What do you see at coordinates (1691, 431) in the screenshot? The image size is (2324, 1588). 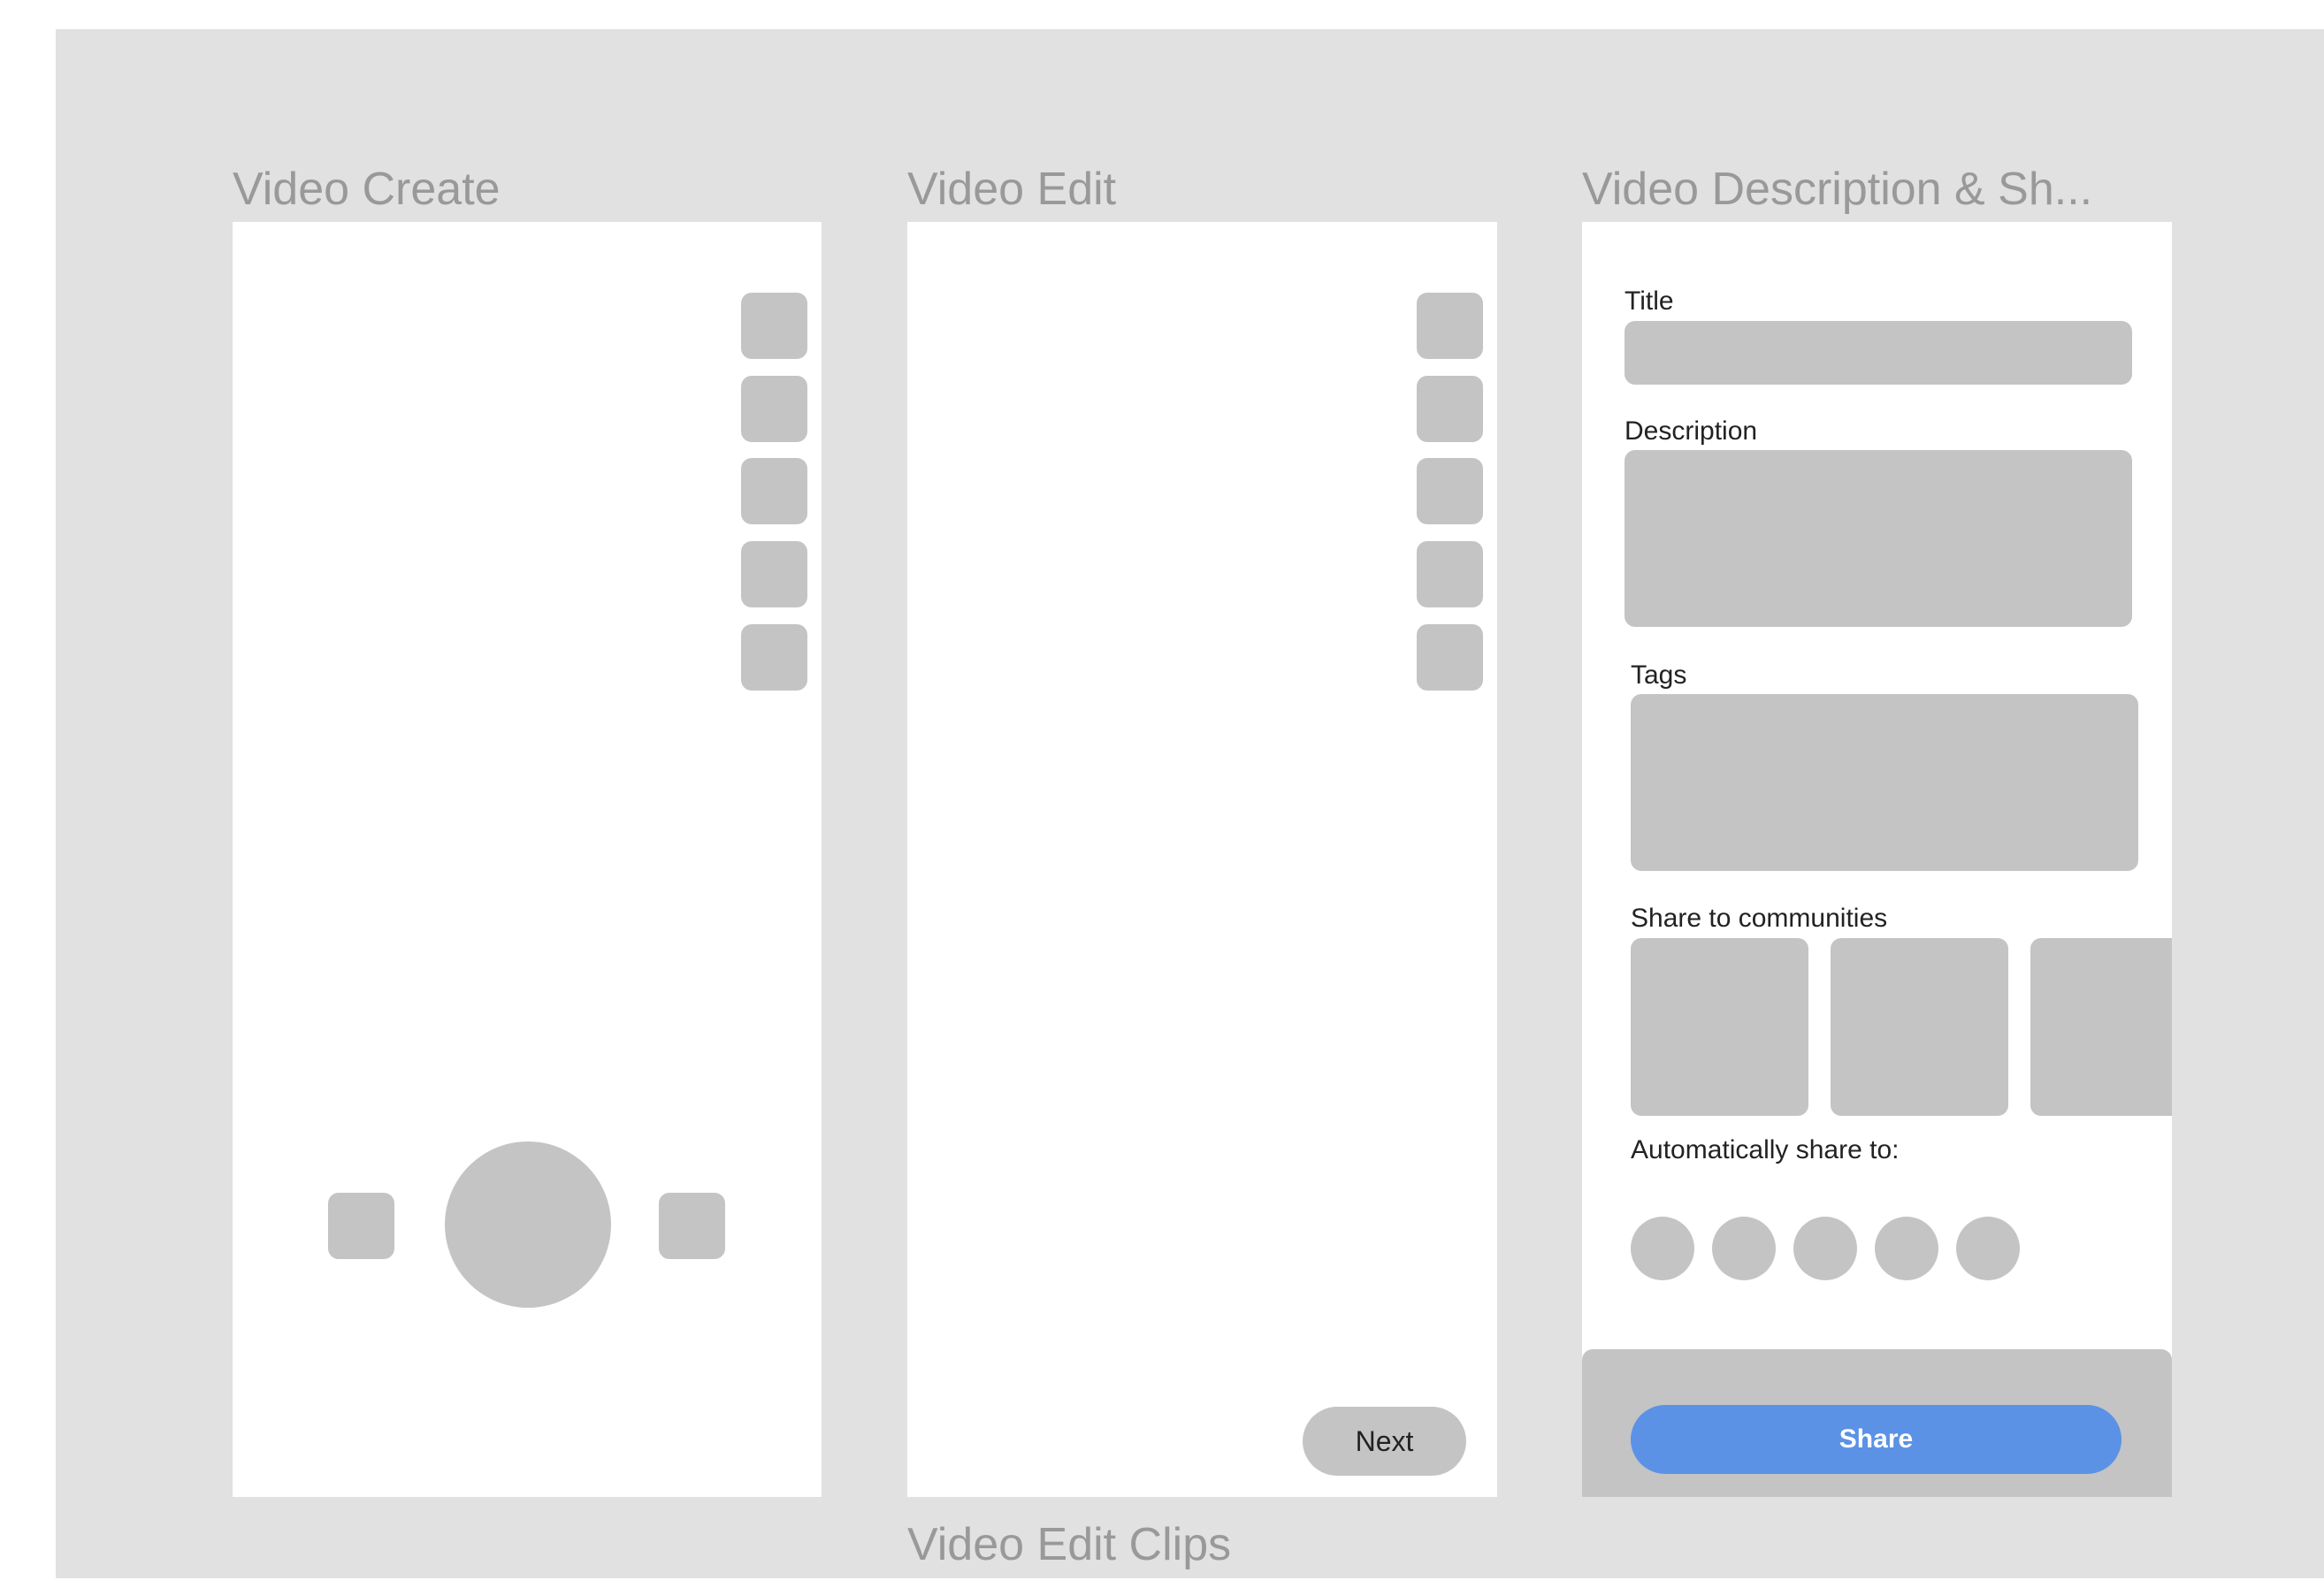 I see `description-label: Description` at bounding box center [1691, 431].